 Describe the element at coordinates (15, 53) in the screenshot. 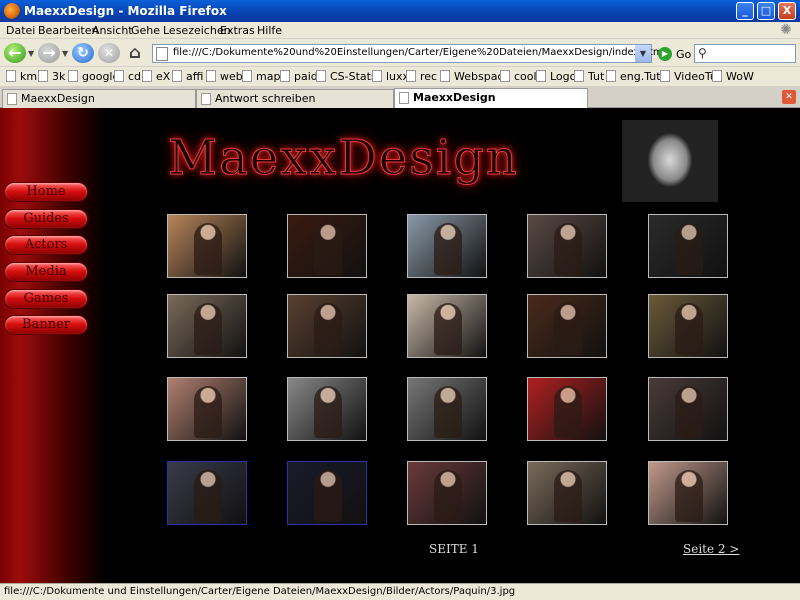

I see `back-button: ←` at that location.